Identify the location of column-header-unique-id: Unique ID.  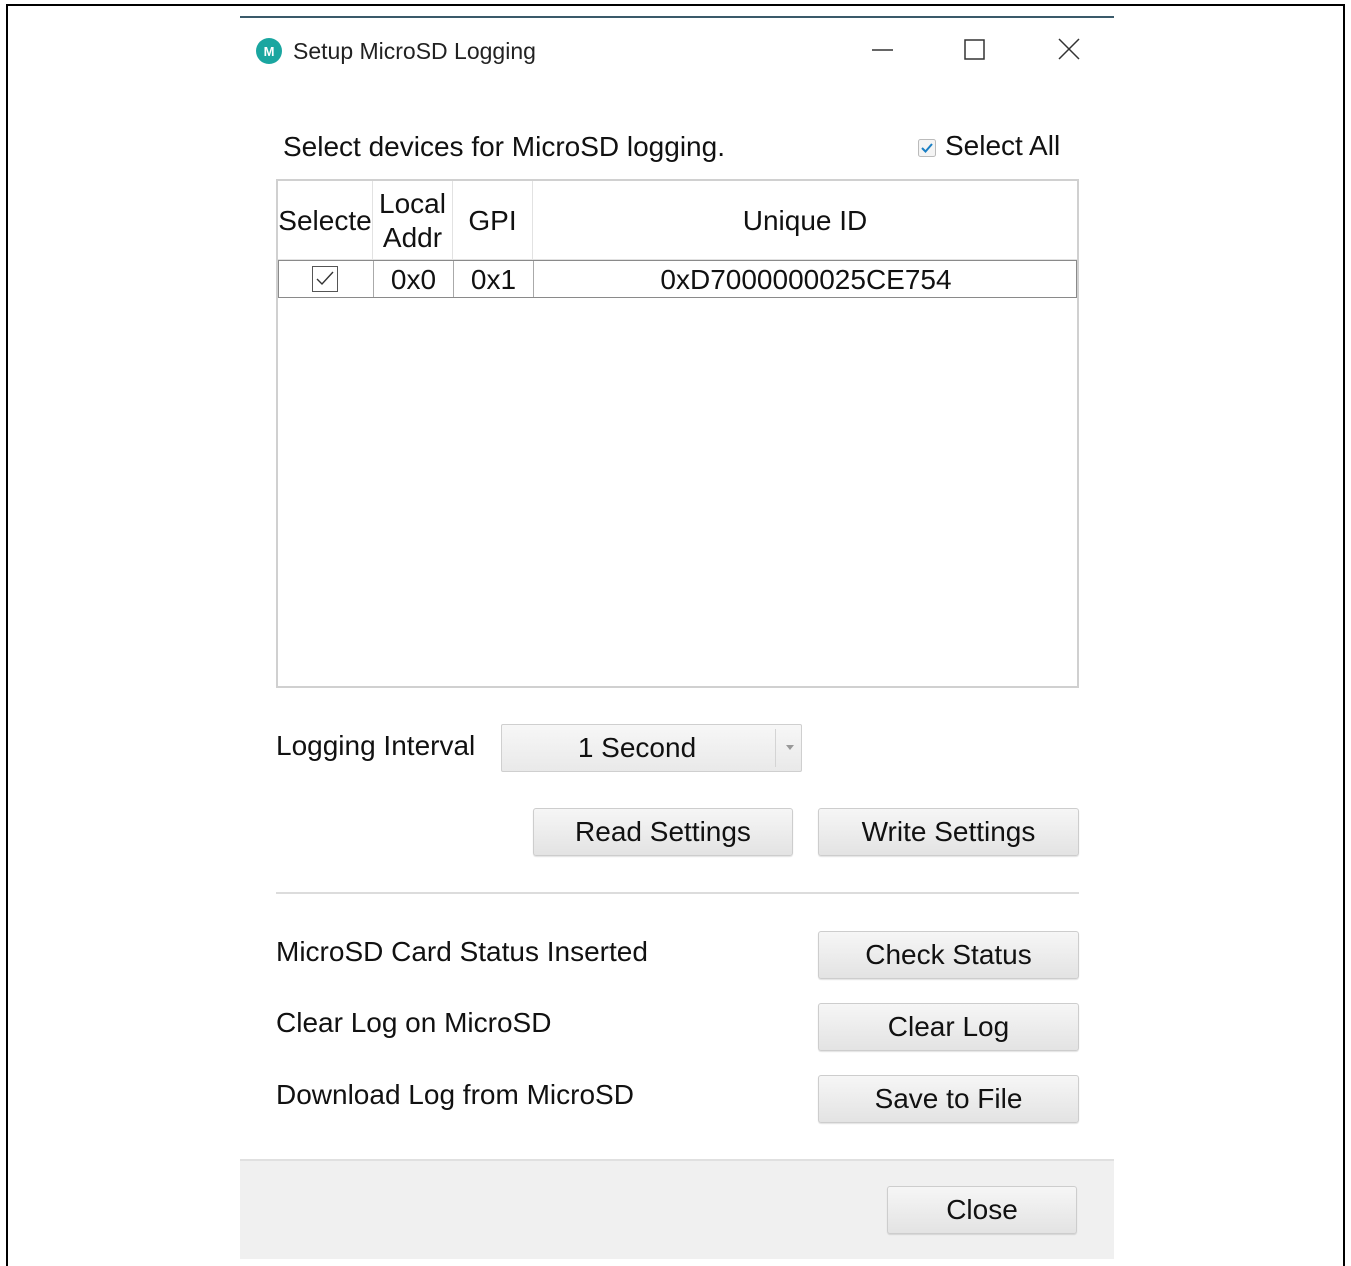
(805, 220).